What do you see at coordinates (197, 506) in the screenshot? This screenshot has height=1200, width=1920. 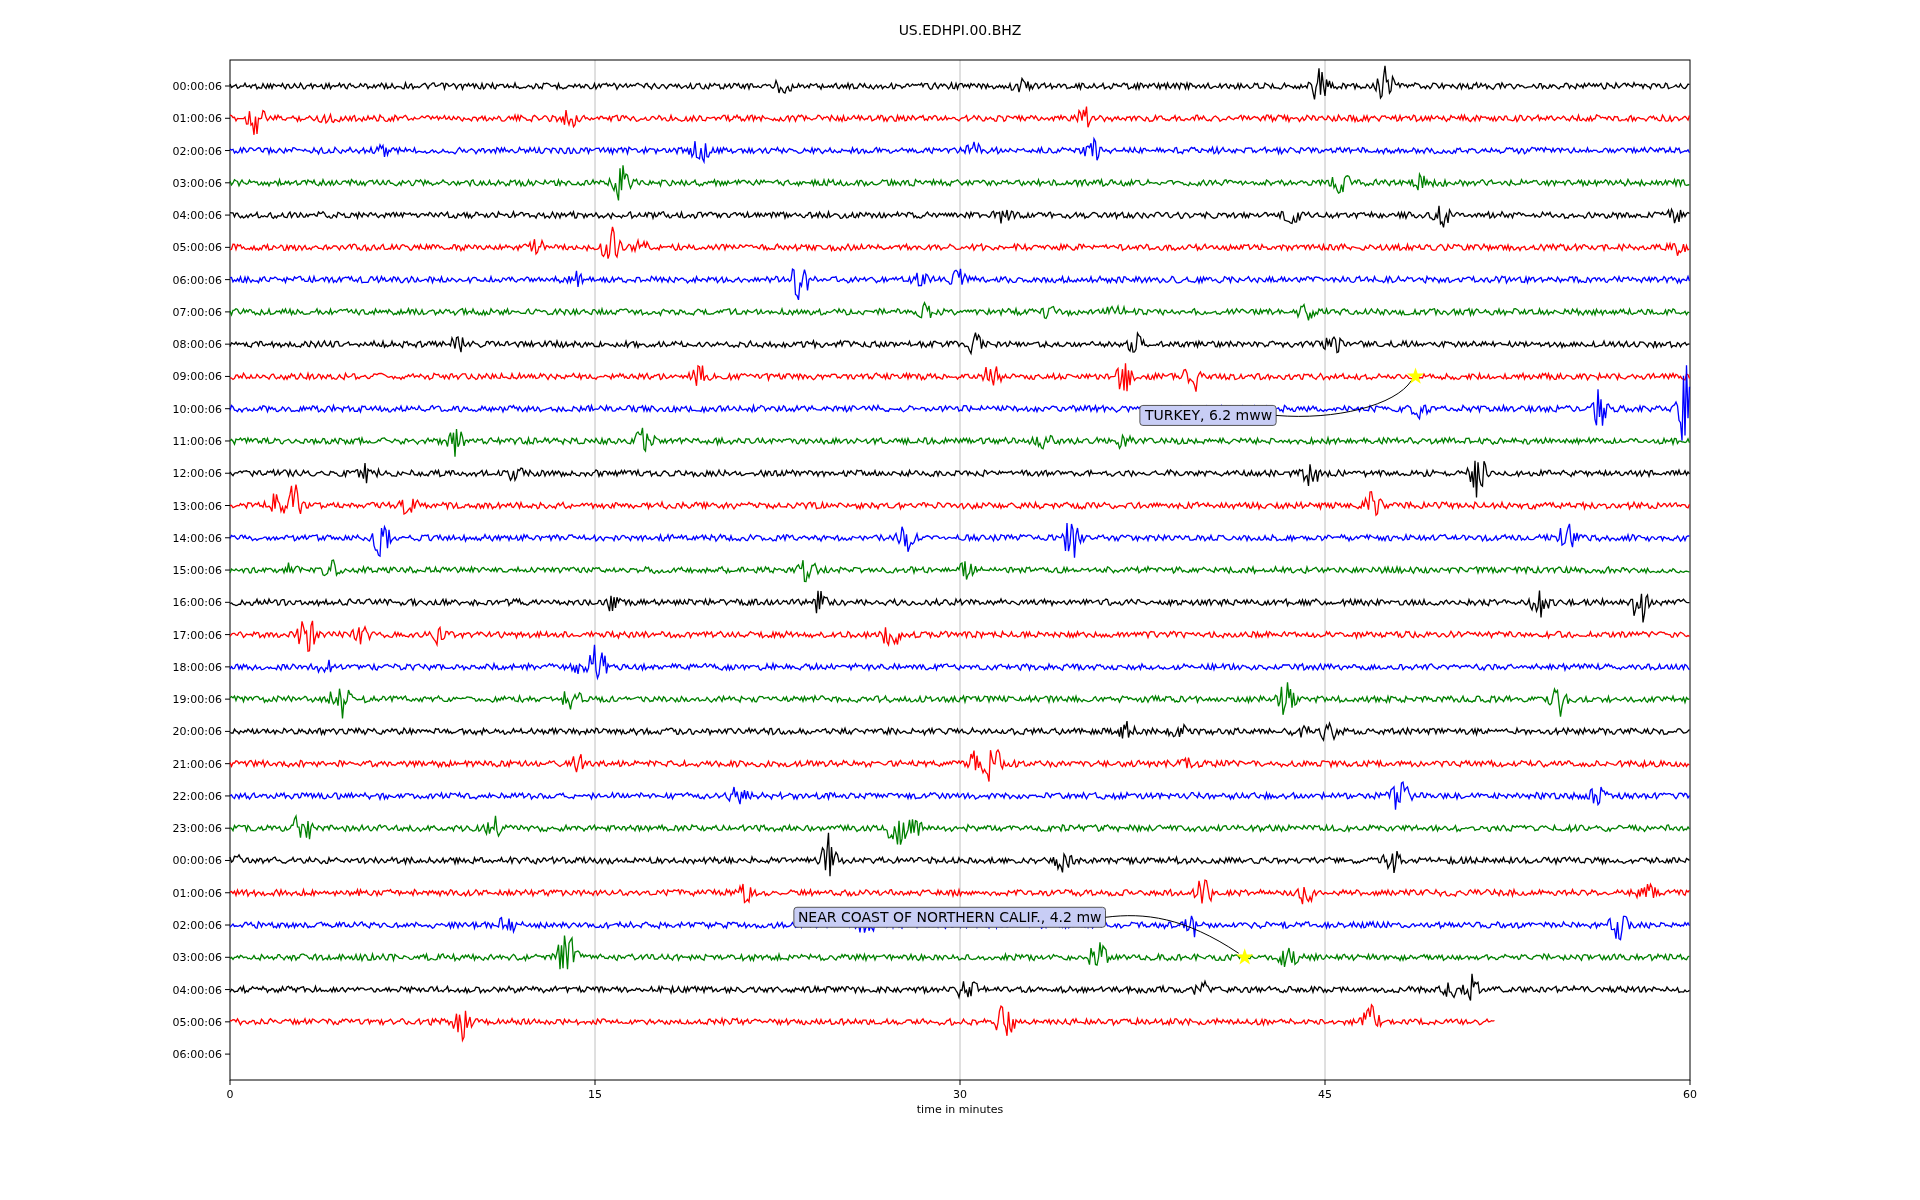 I see `y-tick-label: 13:00:06` at bounding box center [197, 506].